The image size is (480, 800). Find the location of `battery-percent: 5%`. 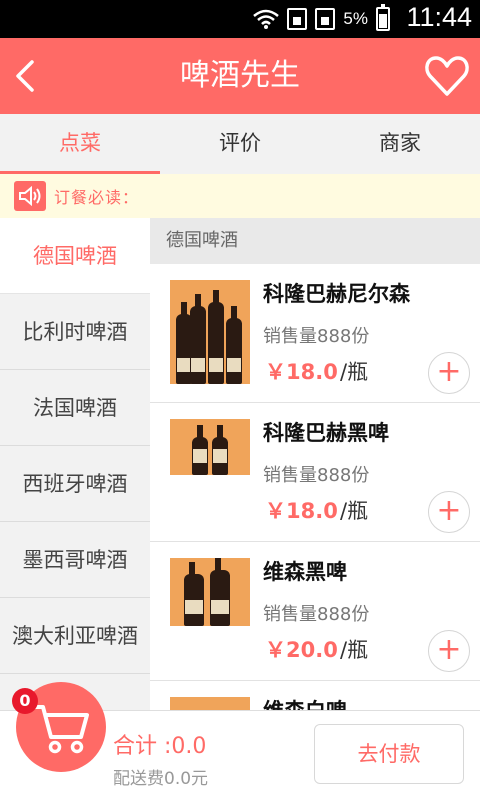

battery-percent: 5% is located at coordinates (355, 18).